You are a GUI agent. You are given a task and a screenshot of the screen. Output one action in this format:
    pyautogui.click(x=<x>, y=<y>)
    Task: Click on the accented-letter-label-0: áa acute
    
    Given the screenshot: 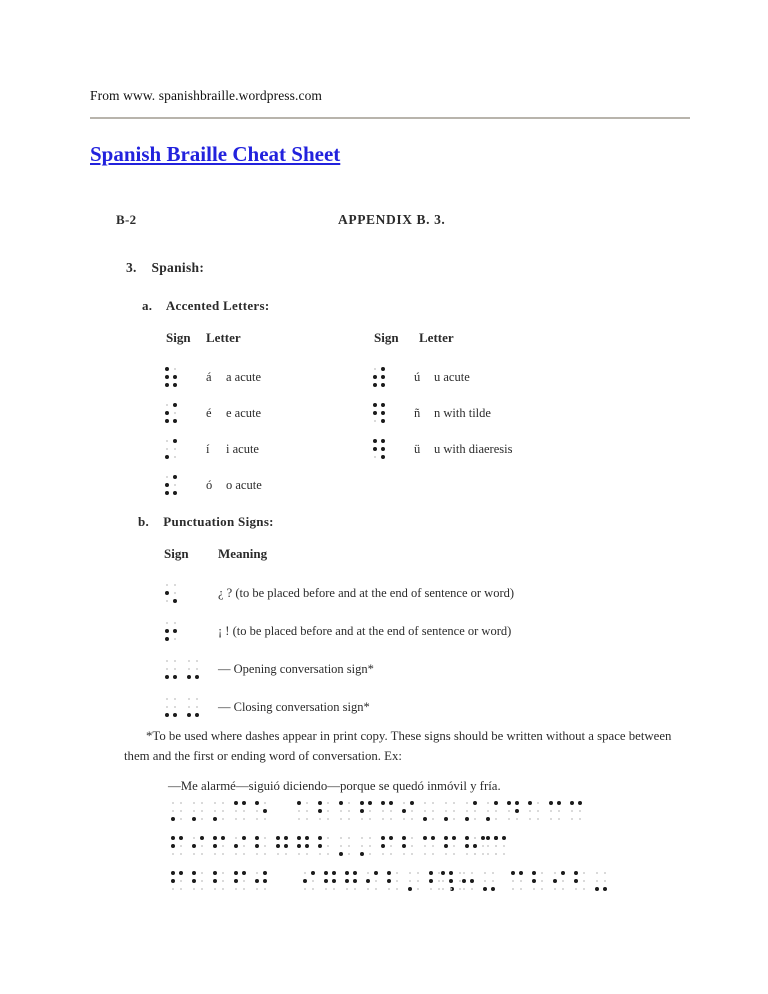 What is the action you would take?
    pyautogui.click(x=234, y=377)
    